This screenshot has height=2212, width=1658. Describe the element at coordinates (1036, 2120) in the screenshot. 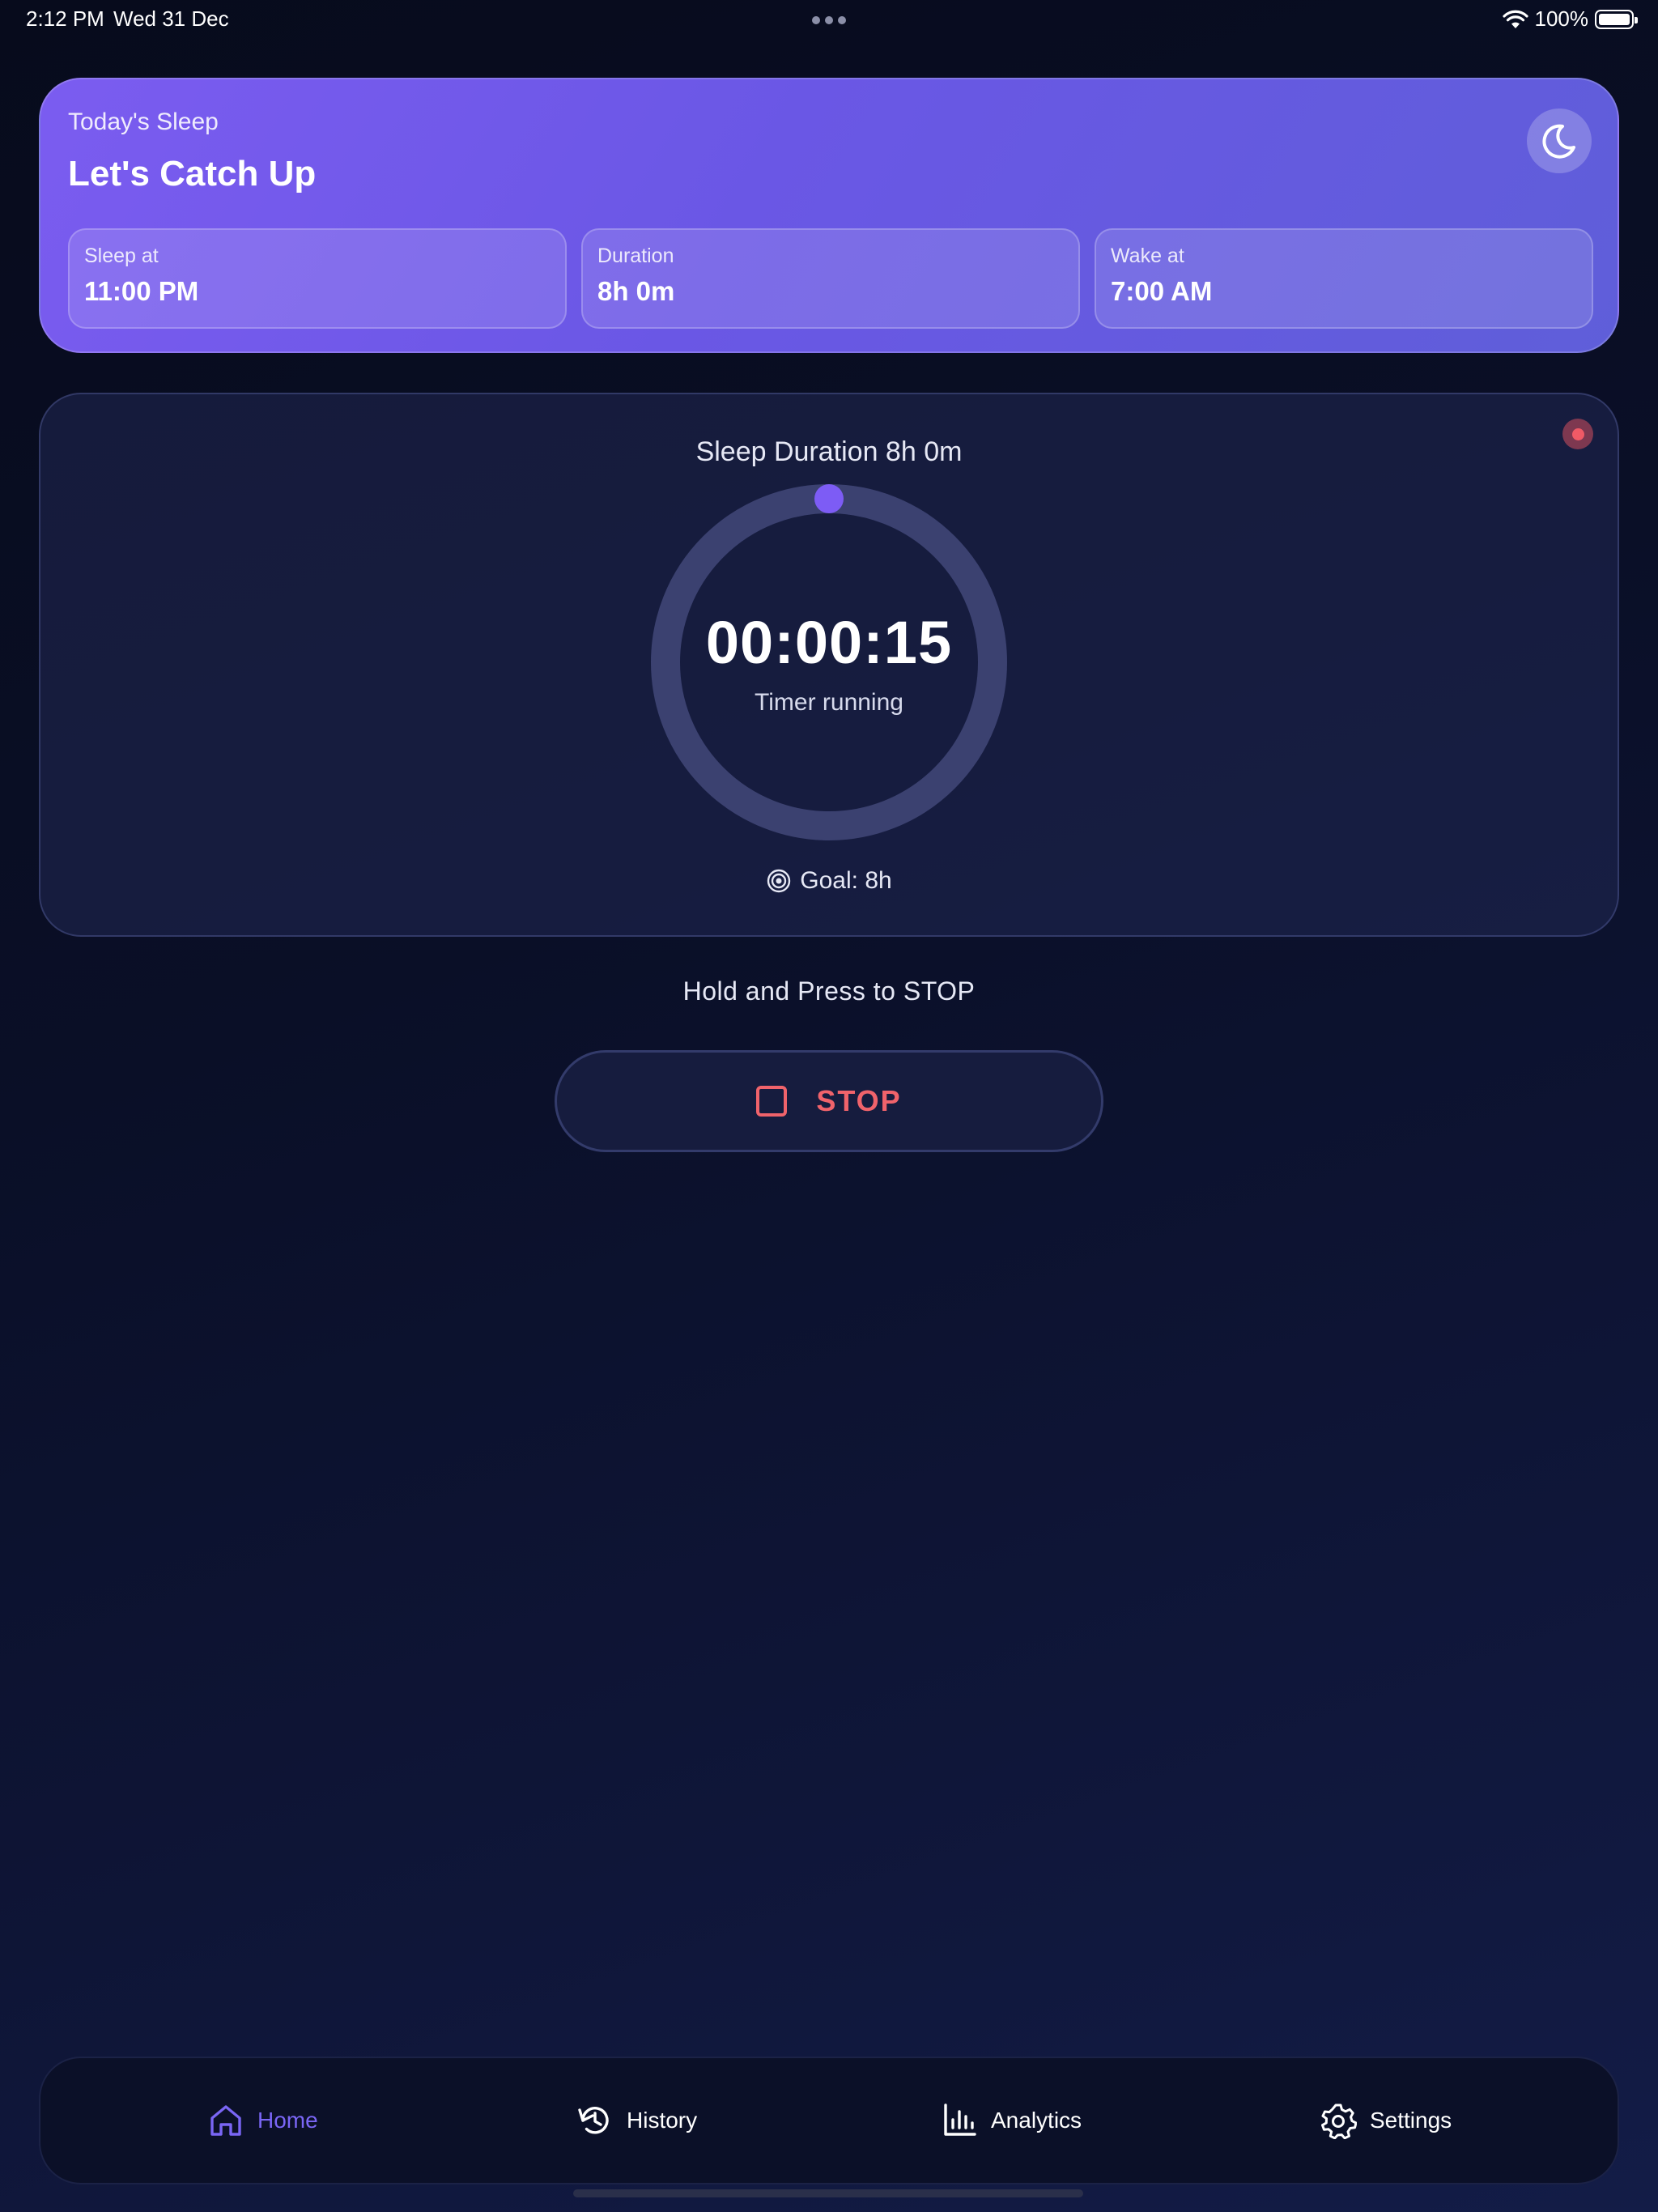

I see `nav-label: Analytics` at that location.